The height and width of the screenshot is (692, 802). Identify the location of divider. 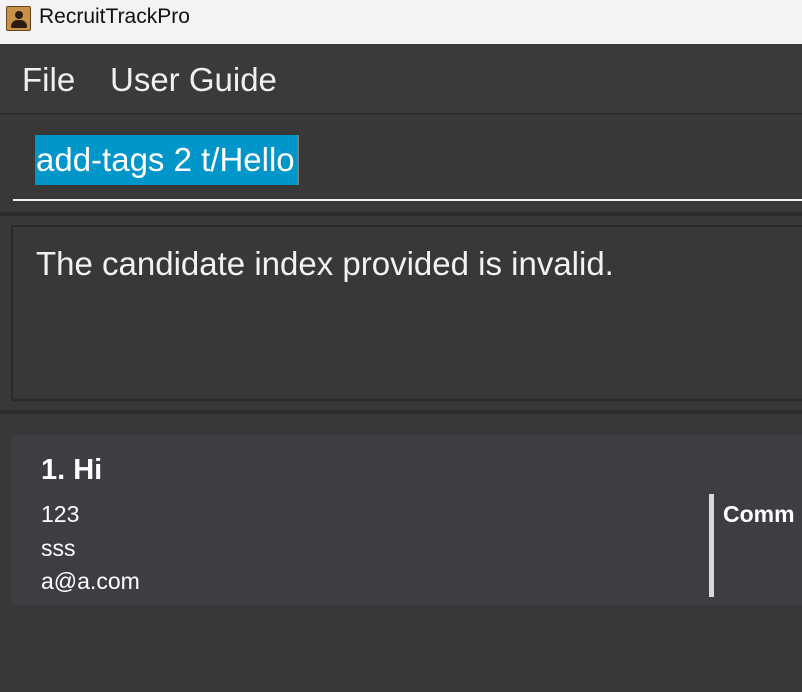
(401, 214).